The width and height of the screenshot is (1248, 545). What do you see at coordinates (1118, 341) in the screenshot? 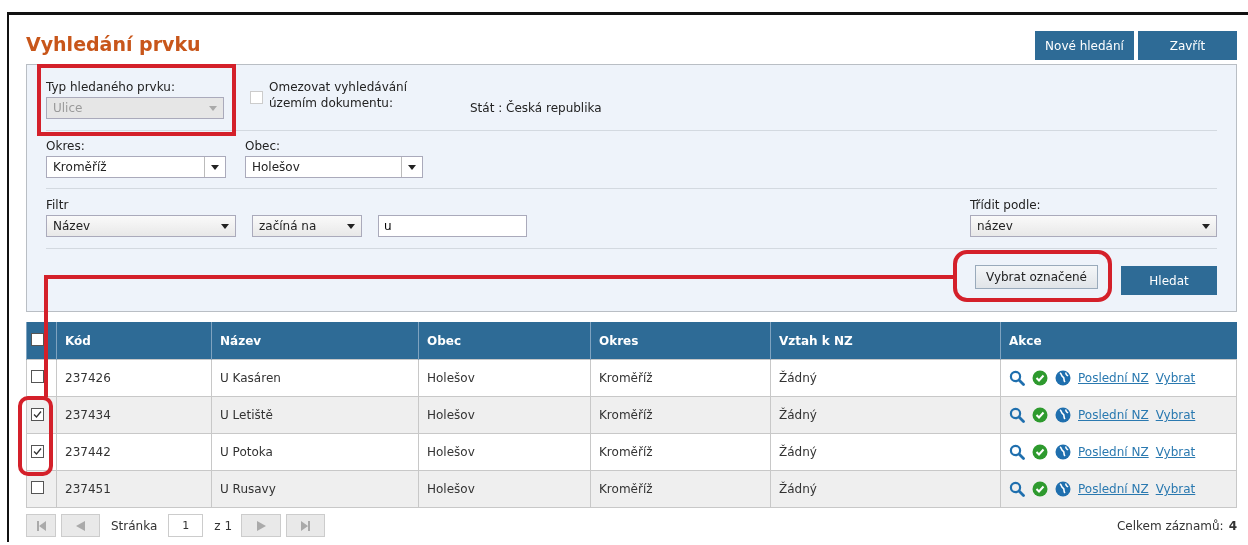
I see `column-header: Akce` at bounding box center [1118, 341].